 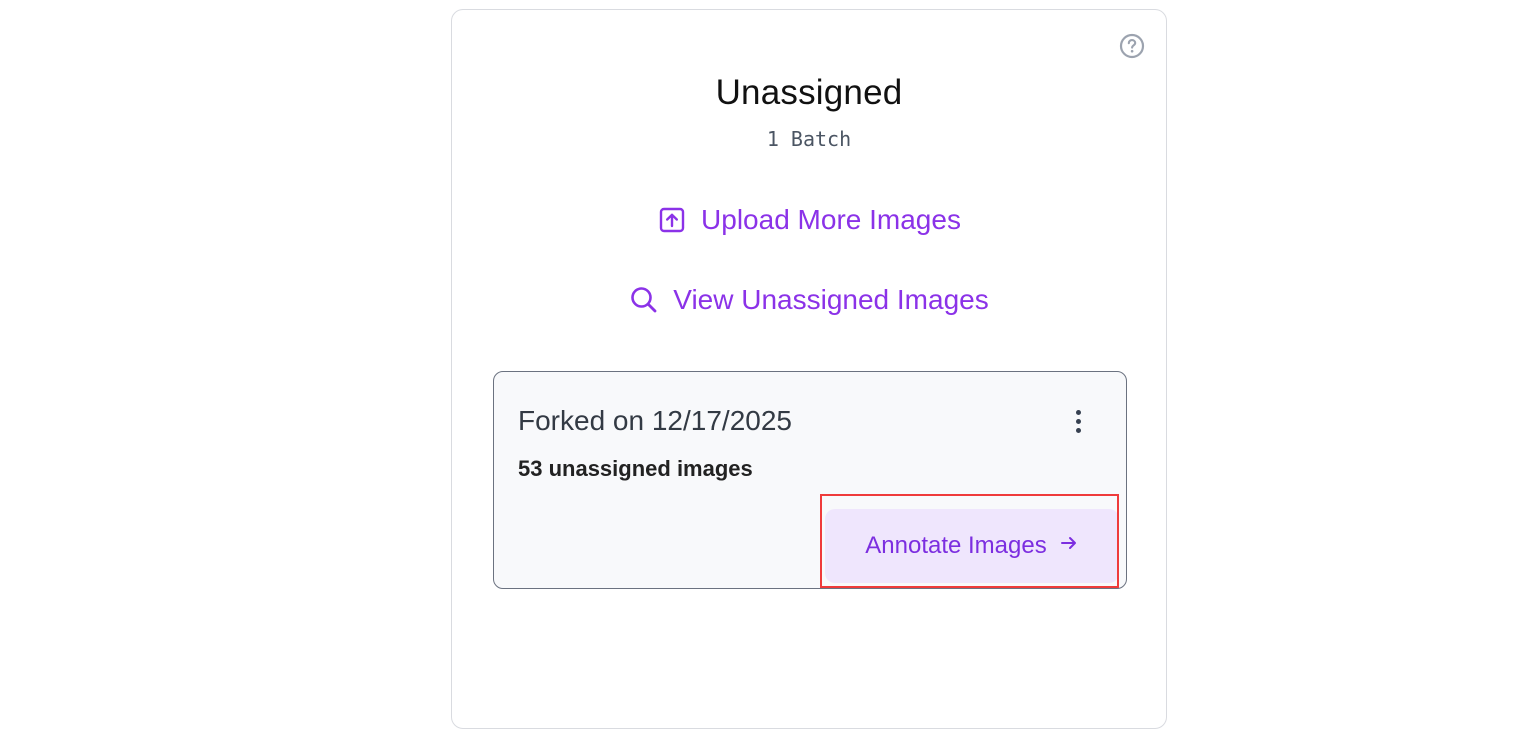 I want to click on upload-icon, so click(x=672, y=220).